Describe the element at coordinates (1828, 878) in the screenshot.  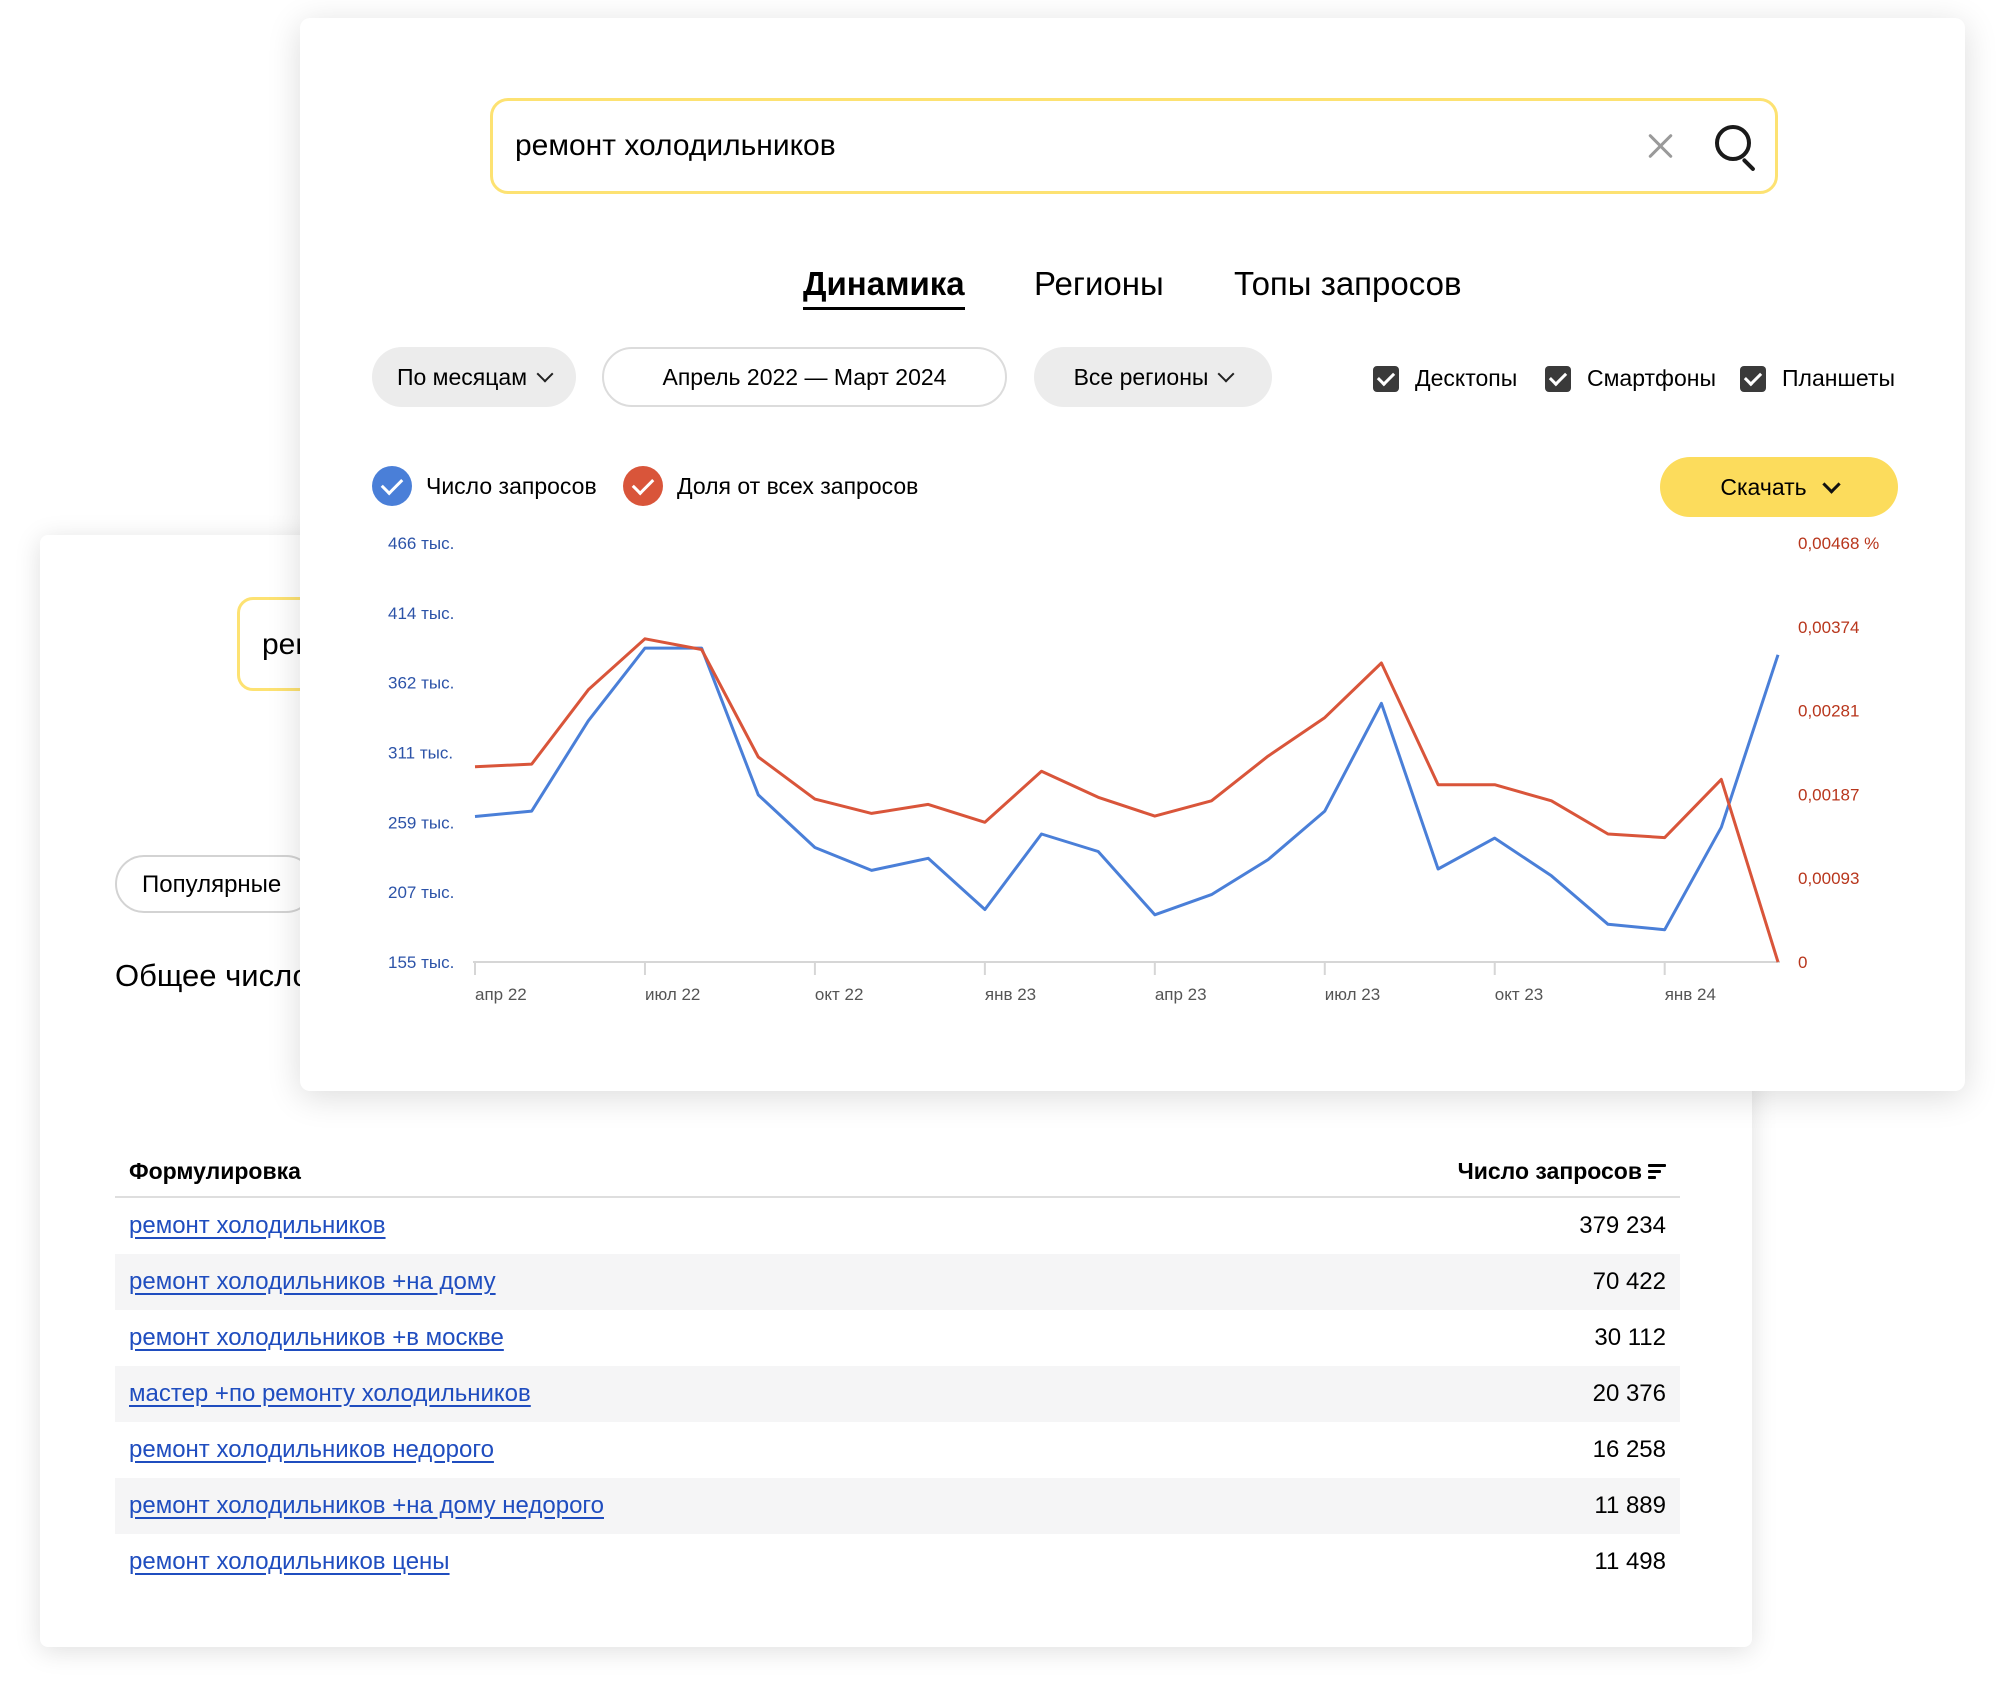
I see `right-axis-tick-label: 0,00093` at that location.